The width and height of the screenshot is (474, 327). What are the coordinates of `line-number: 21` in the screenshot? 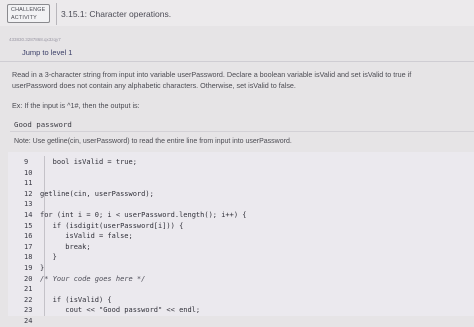 It's located at (28, 289).